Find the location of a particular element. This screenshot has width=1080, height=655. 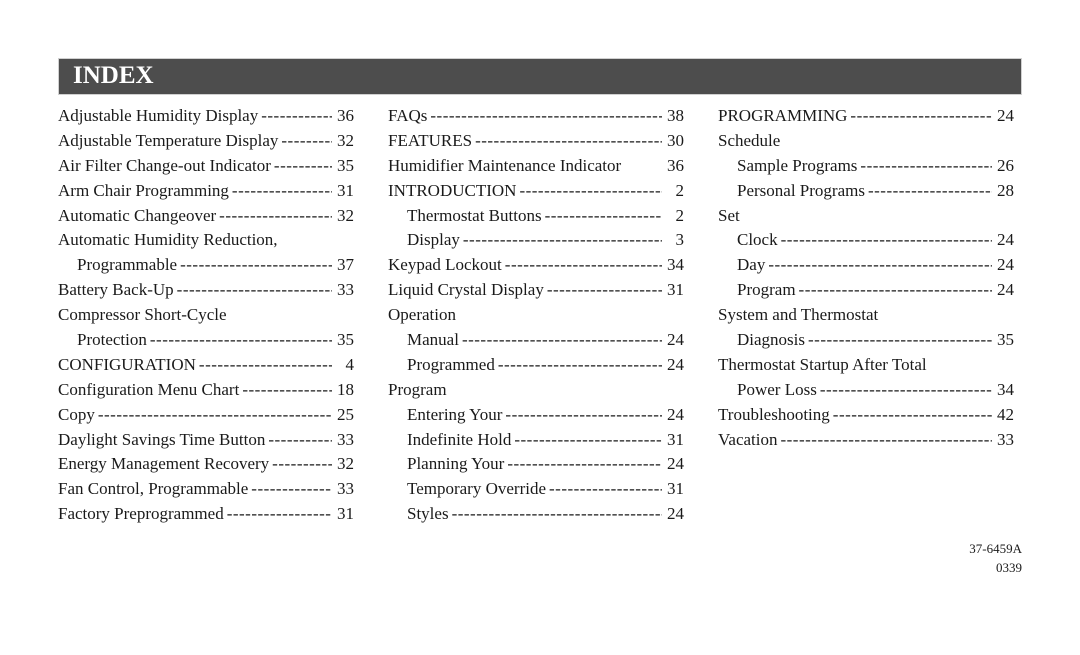

index-entry: Copy 25 is located at coordinates (206, 415).